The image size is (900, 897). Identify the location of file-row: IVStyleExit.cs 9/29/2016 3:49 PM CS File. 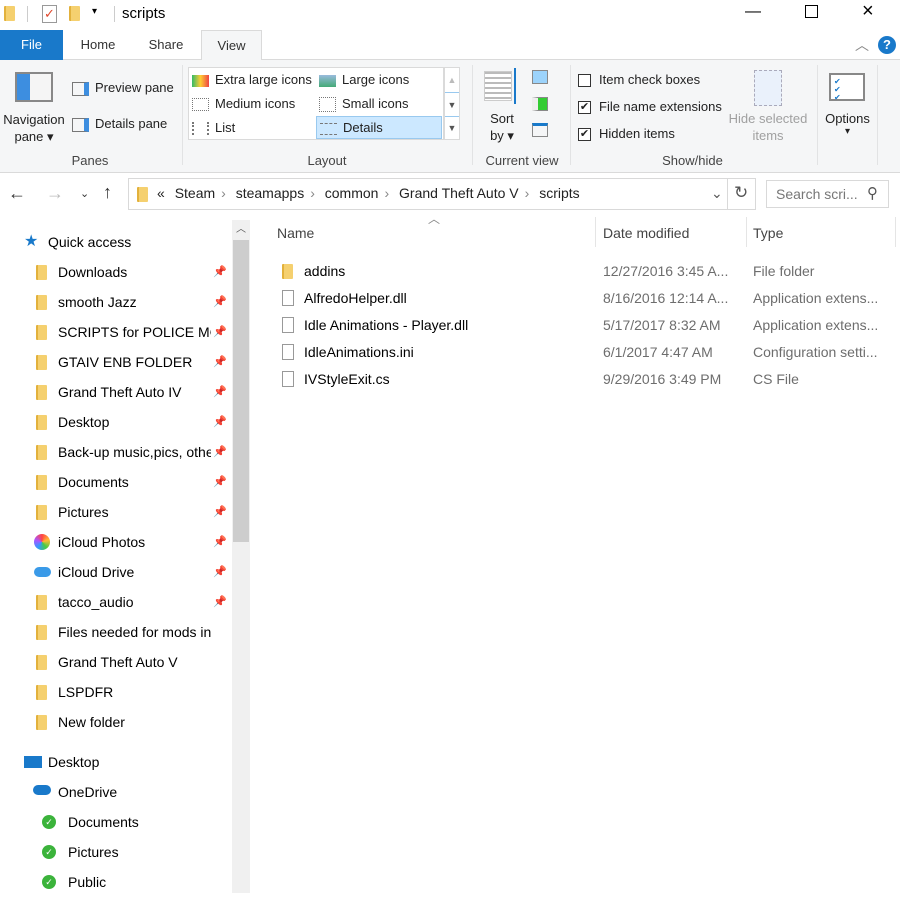
(588, 379).